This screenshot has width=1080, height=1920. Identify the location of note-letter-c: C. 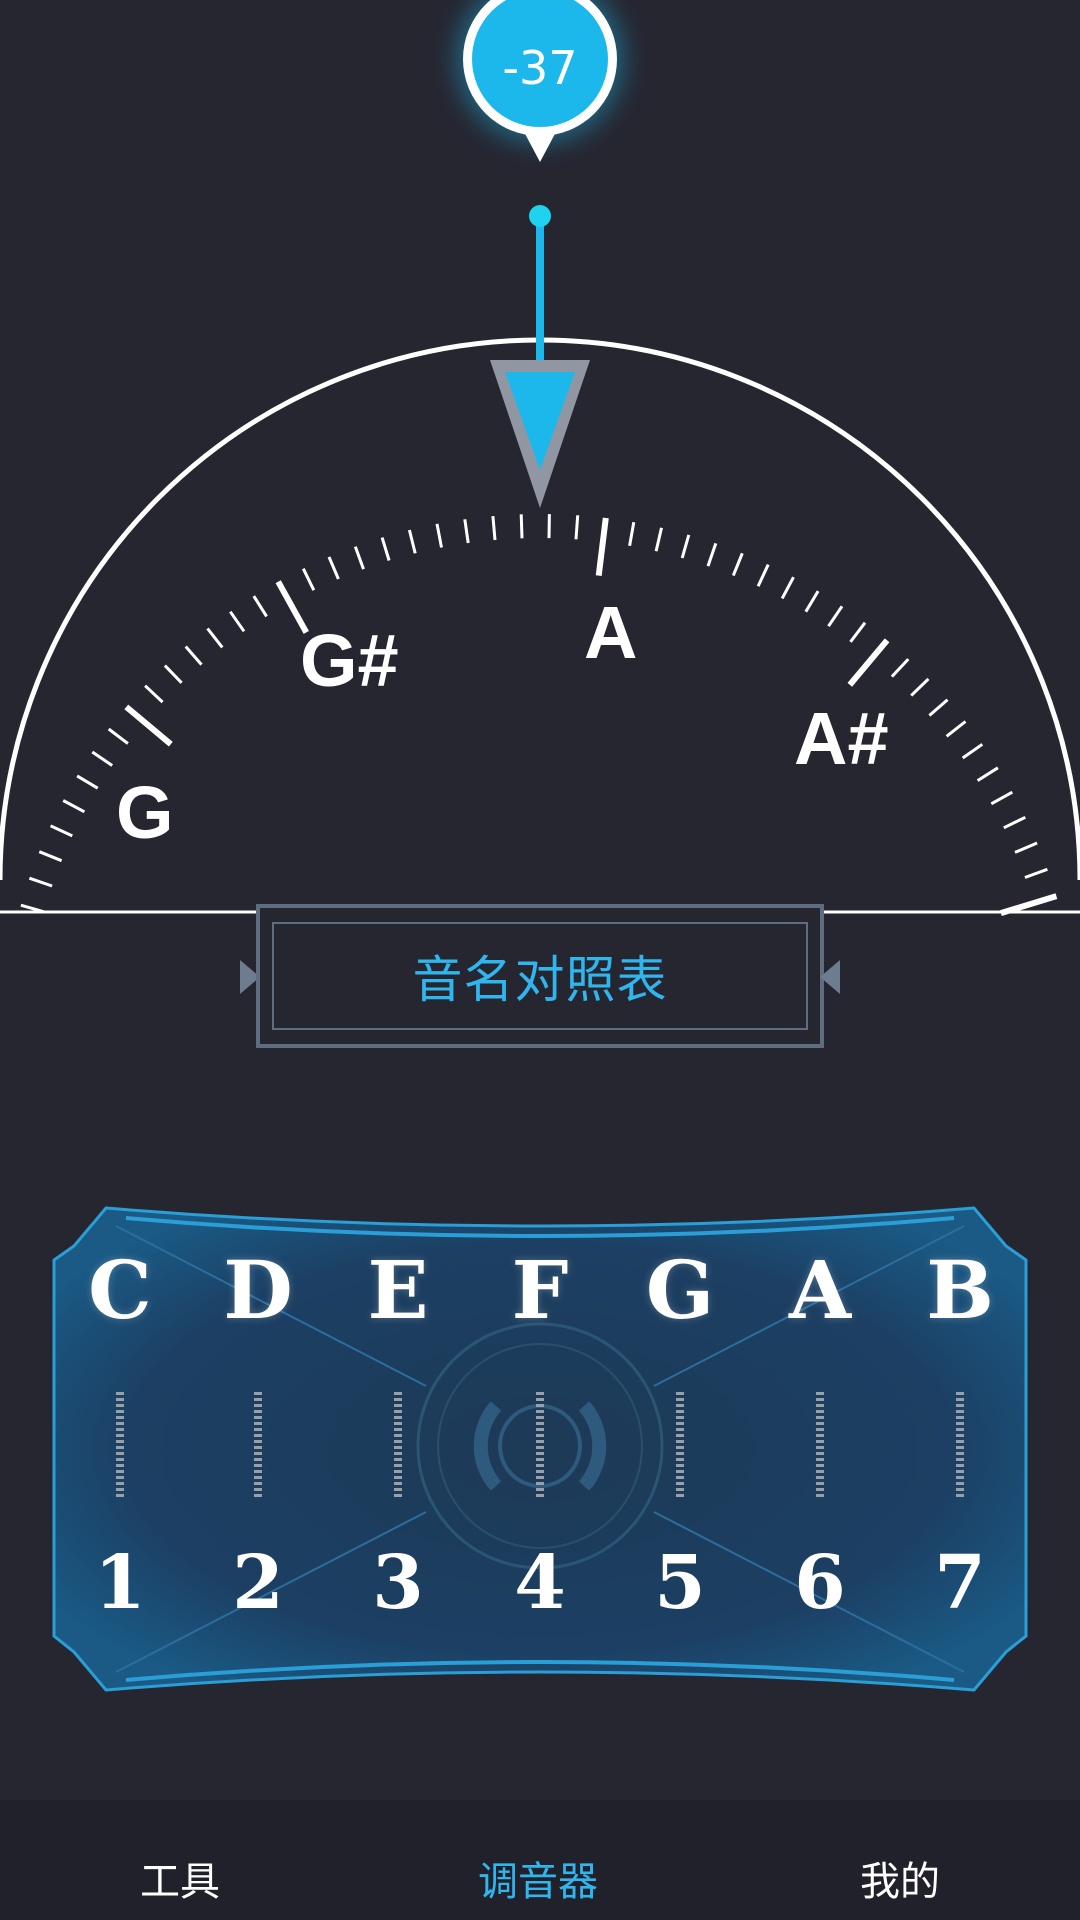
(120, 1290).